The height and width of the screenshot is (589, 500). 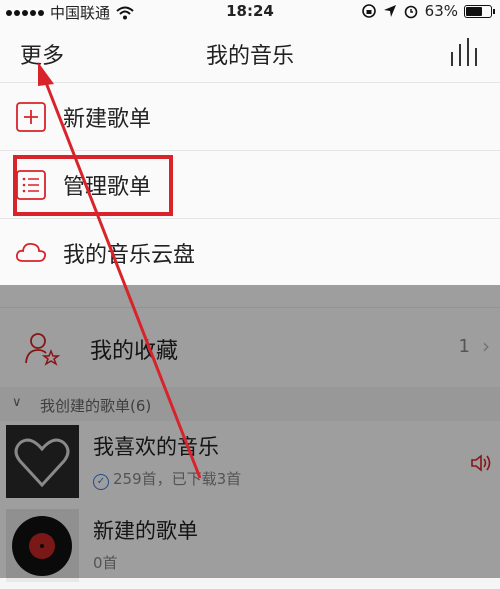 What do you see at coordinates (93, 185) in the screenshot?
I see `highlight-box` at bounding box center [93, 185].